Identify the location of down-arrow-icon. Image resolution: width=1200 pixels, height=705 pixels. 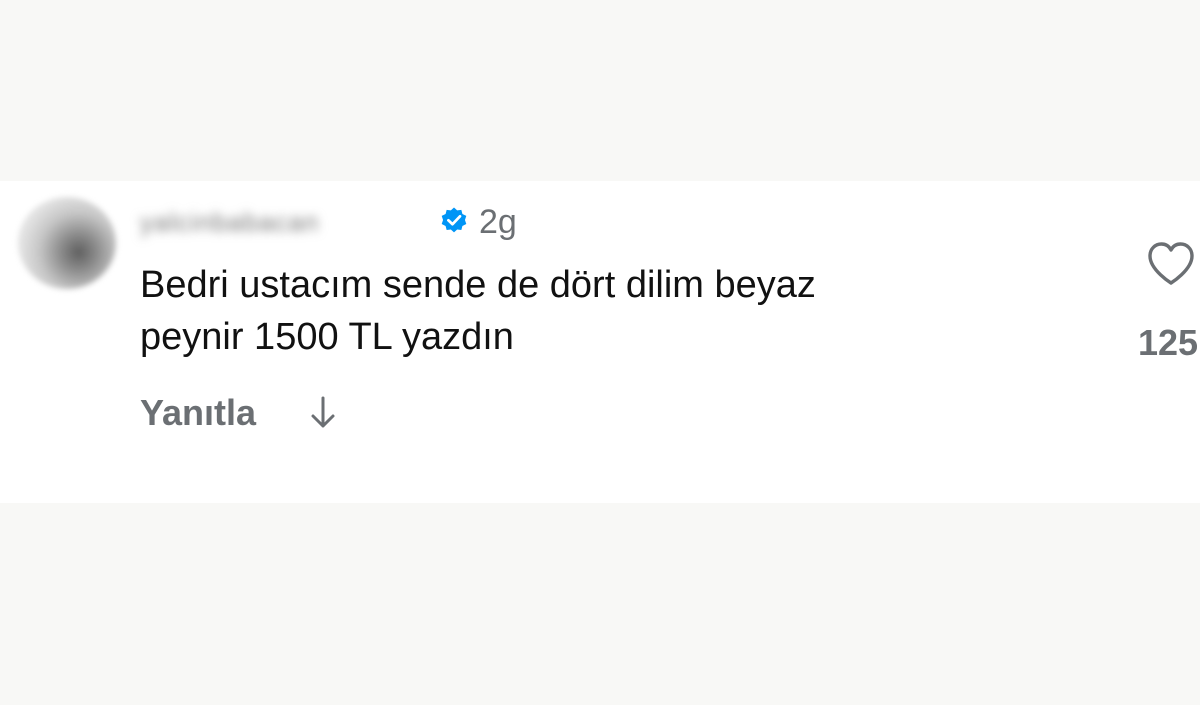
(323, 413).